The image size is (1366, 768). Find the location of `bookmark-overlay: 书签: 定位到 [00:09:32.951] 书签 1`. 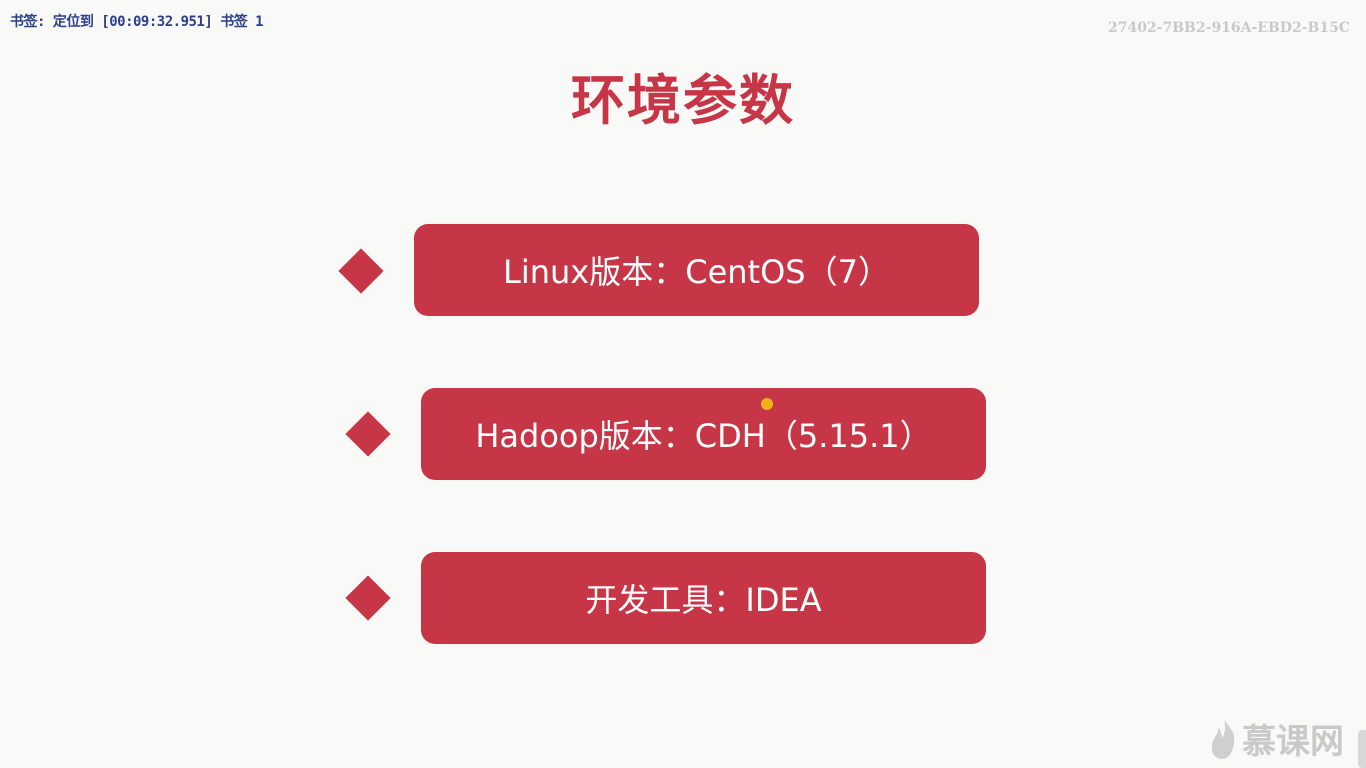

bookmark-overlay: 书签: 定位到 [00:09:32.951] 书签 1 is located at coordinates (137, 22).